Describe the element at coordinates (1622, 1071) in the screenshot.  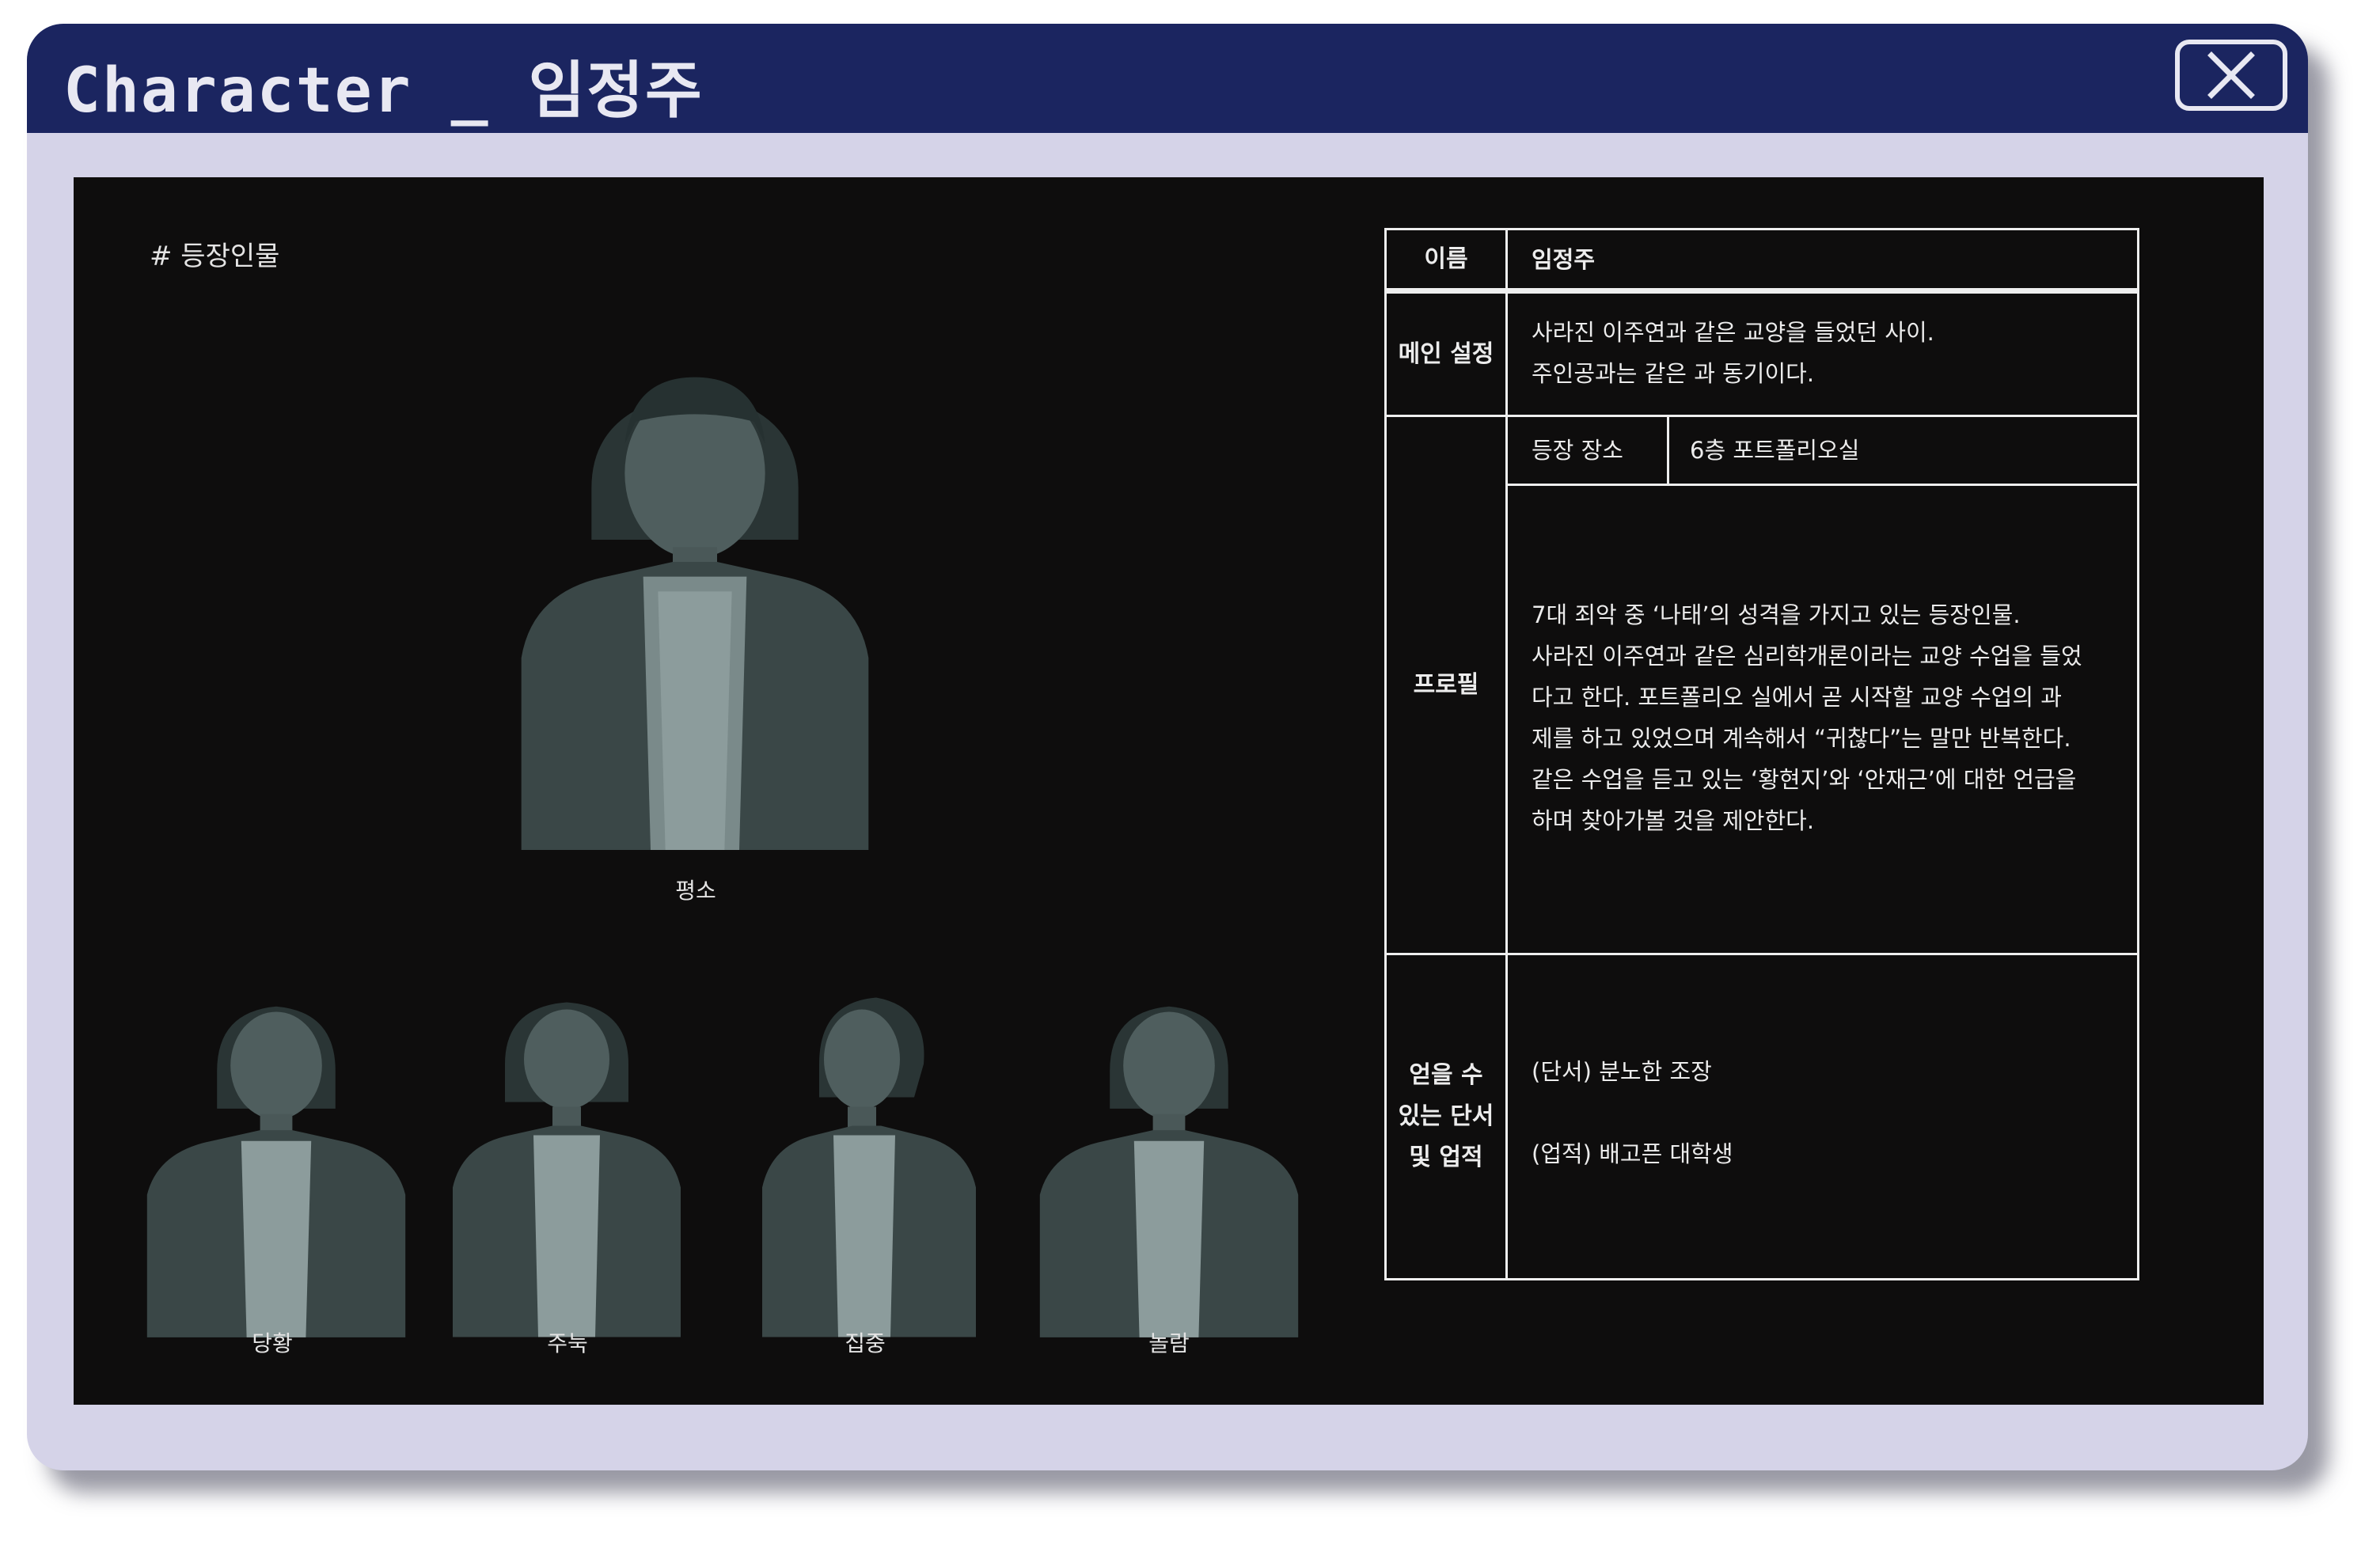
I see `clue-item: (단서) 분노한 조장` at that location.